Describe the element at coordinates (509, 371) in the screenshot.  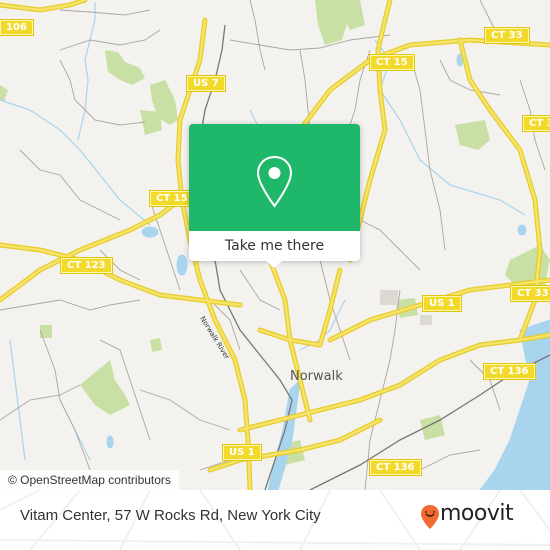
I see `route-shield-ct-136-east: CT 136` at that location.